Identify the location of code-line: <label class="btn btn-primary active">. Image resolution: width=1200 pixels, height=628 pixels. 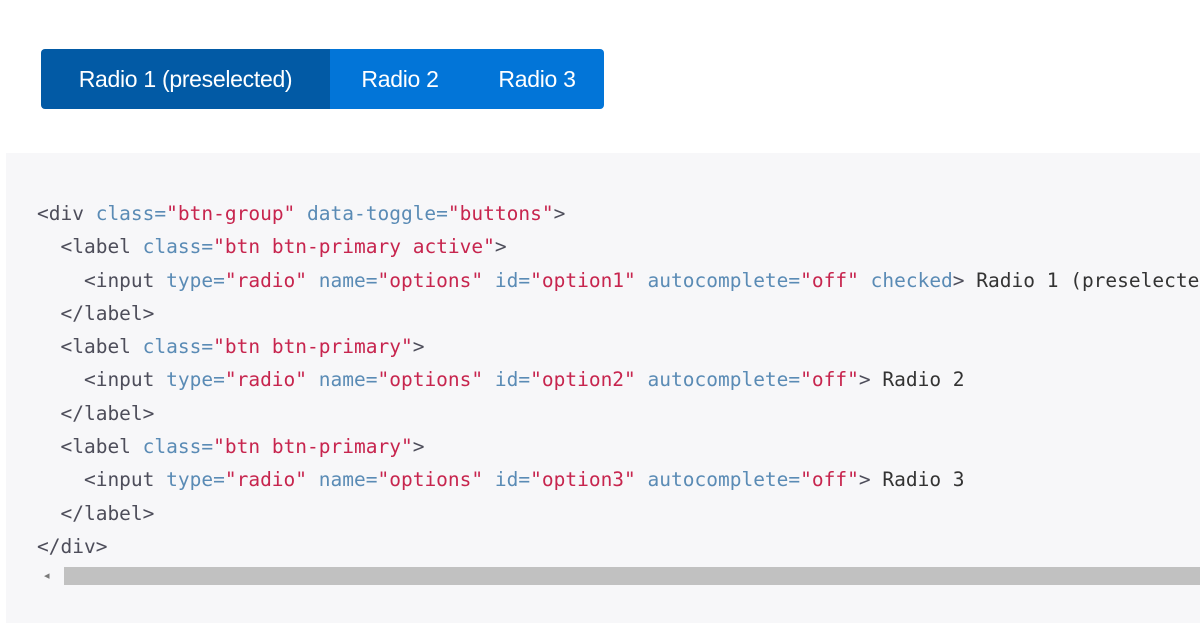
(272, 247).